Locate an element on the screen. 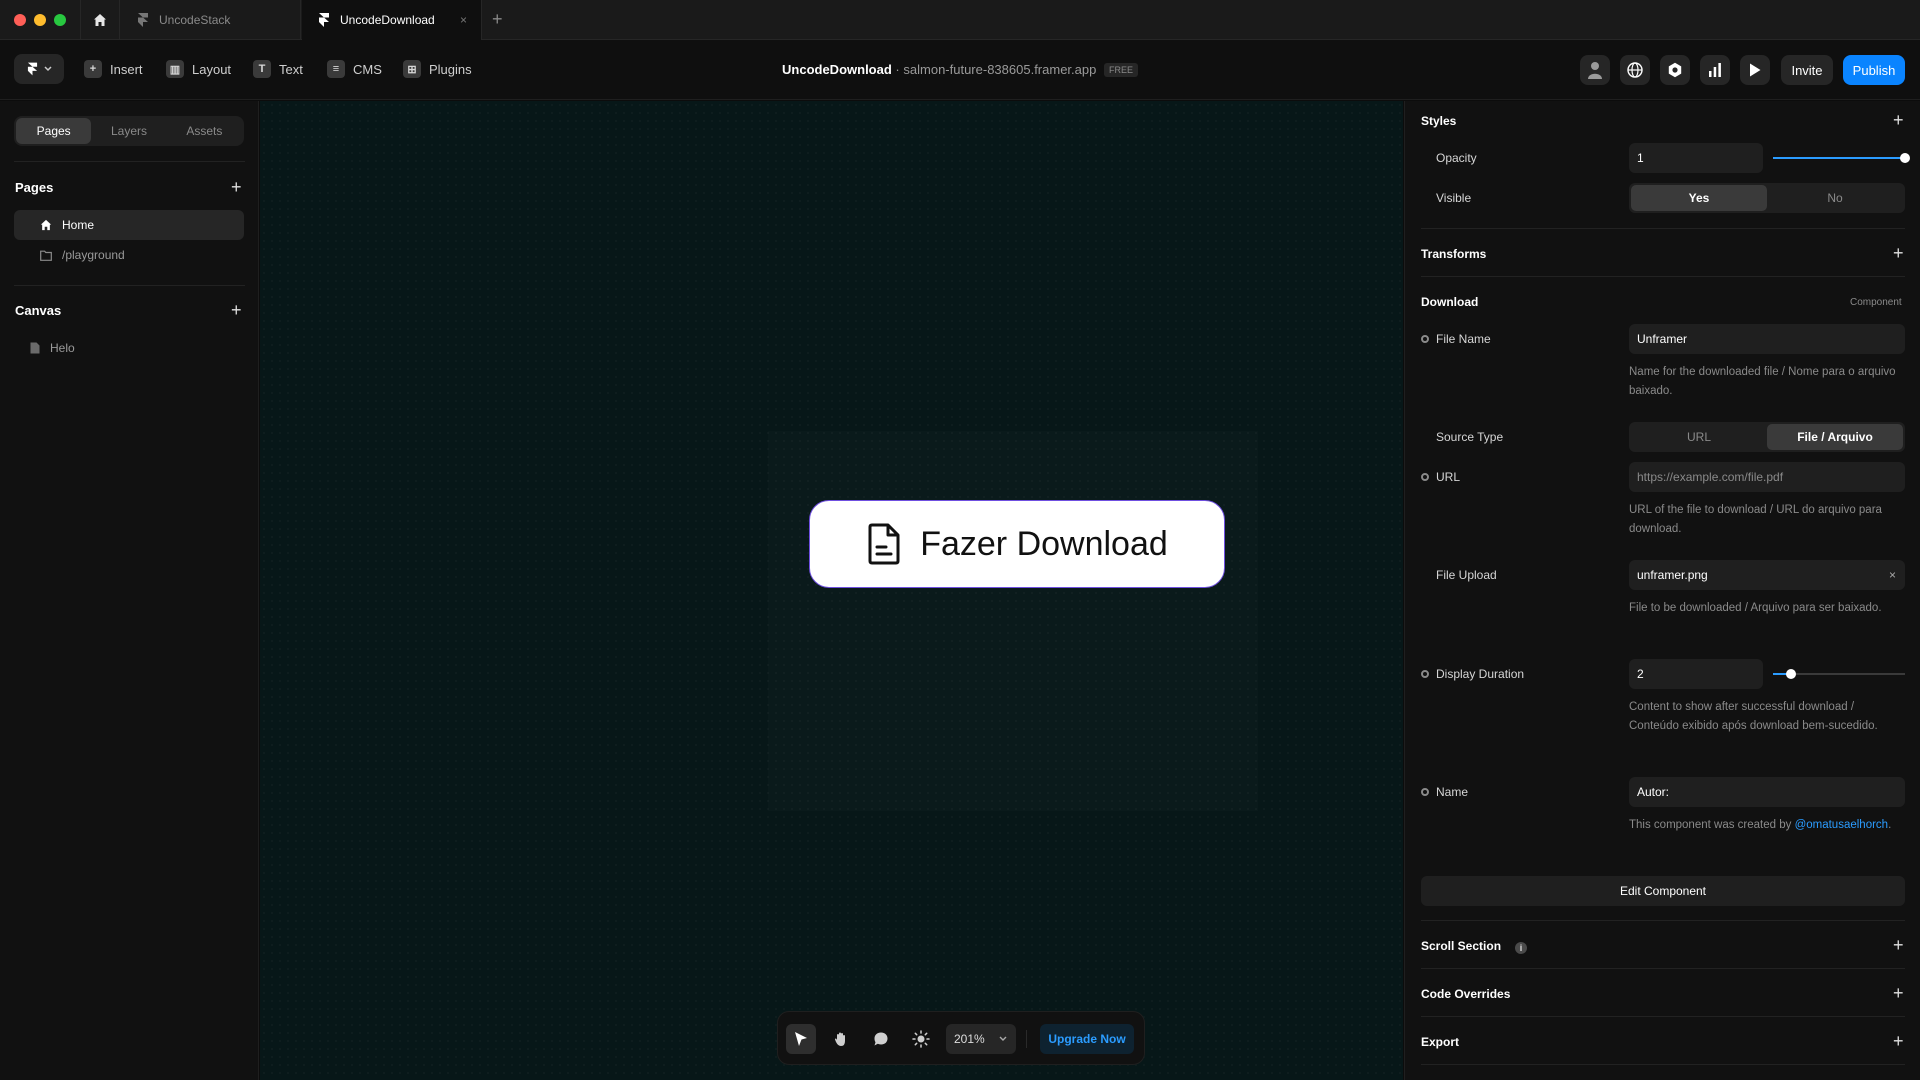 The width and height of the screenshot is (1920, 1080). project-name: UncodeDownload is located at coordinates (837, 69).